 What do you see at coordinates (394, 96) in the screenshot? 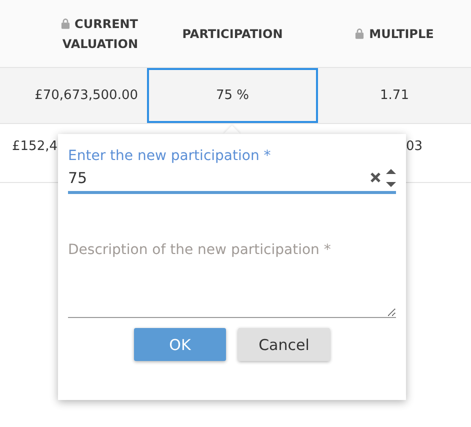
I see `table-cell-text: 1.71` at bounding box center [394, 96].